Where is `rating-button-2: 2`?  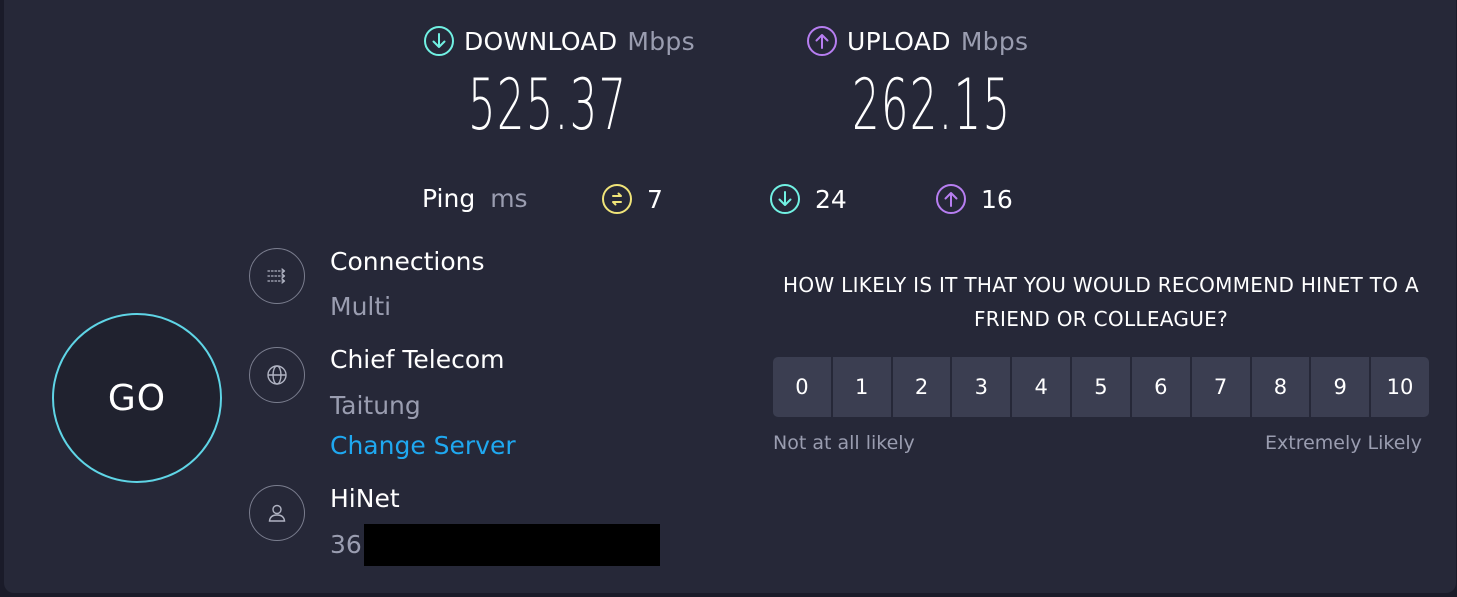
rating-button-2: 2 is located at coordinates (921, 387).